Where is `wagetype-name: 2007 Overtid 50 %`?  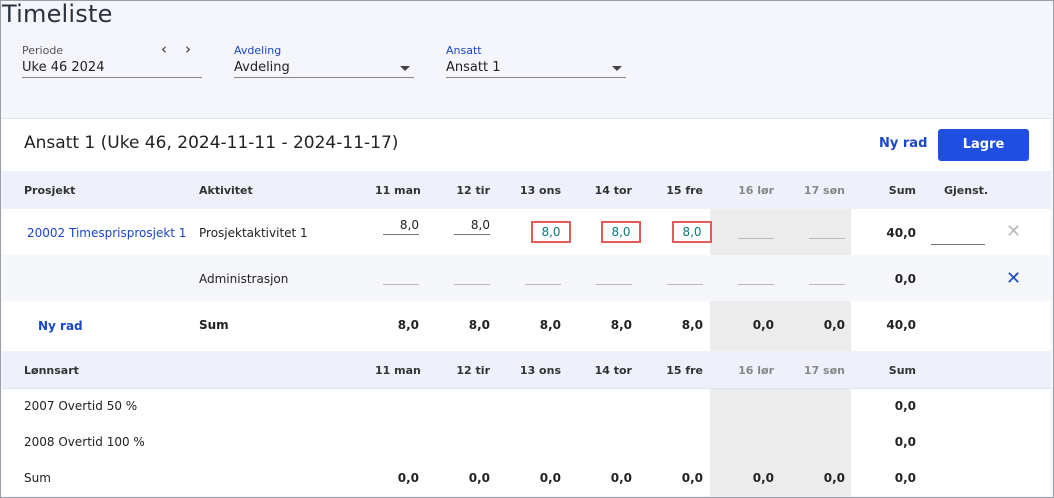 wagetype-name: 2007 Overtid 50 % is located at coordinates (81, 406).